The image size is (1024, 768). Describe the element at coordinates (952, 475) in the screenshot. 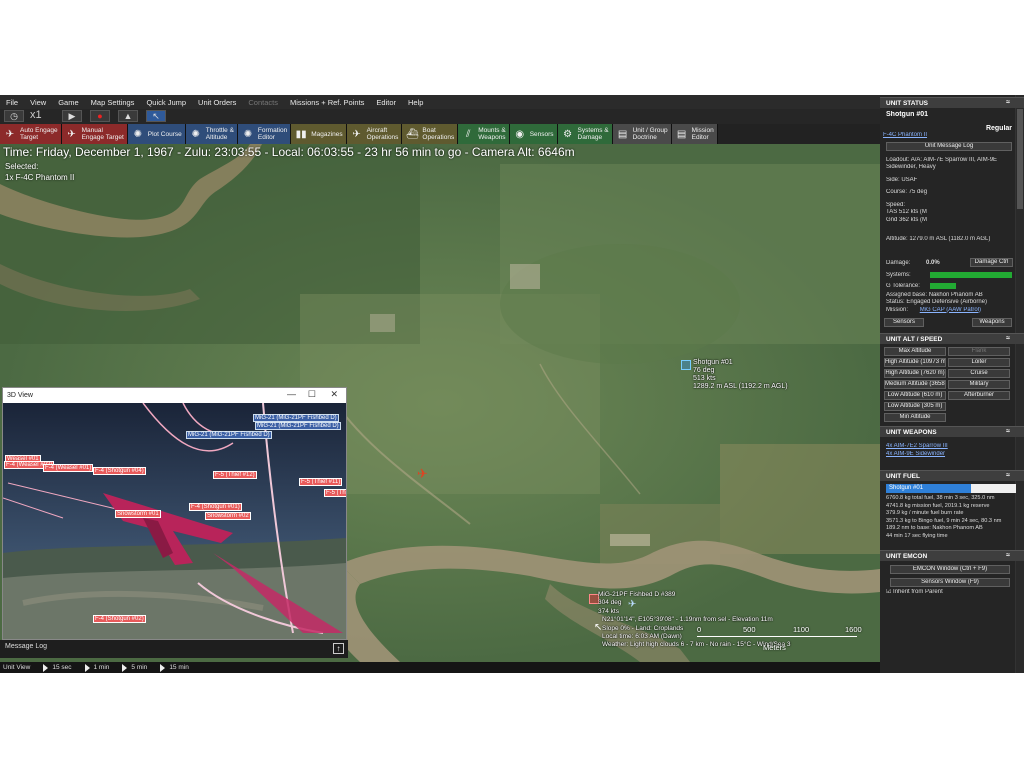

I see `fuel-header: UNIT FUEL ≈` at that location.